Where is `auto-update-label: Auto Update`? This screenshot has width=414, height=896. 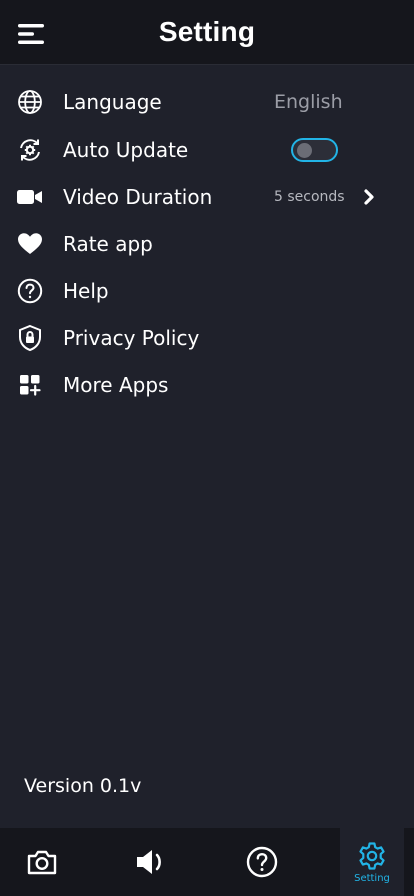
auto-update-label: Auto Update is located at coordinates (126, 149).